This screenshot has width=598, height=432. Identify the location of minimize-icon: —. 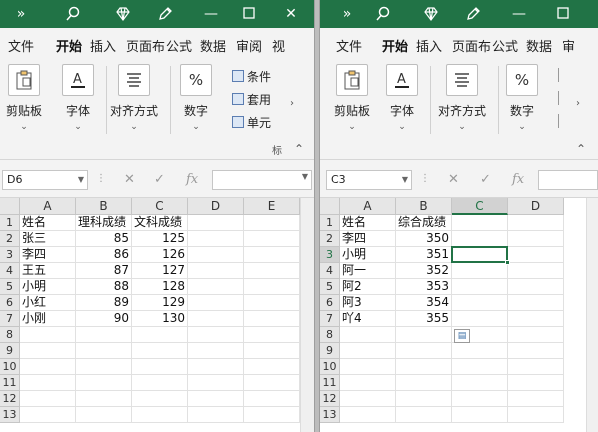
(211, 14).